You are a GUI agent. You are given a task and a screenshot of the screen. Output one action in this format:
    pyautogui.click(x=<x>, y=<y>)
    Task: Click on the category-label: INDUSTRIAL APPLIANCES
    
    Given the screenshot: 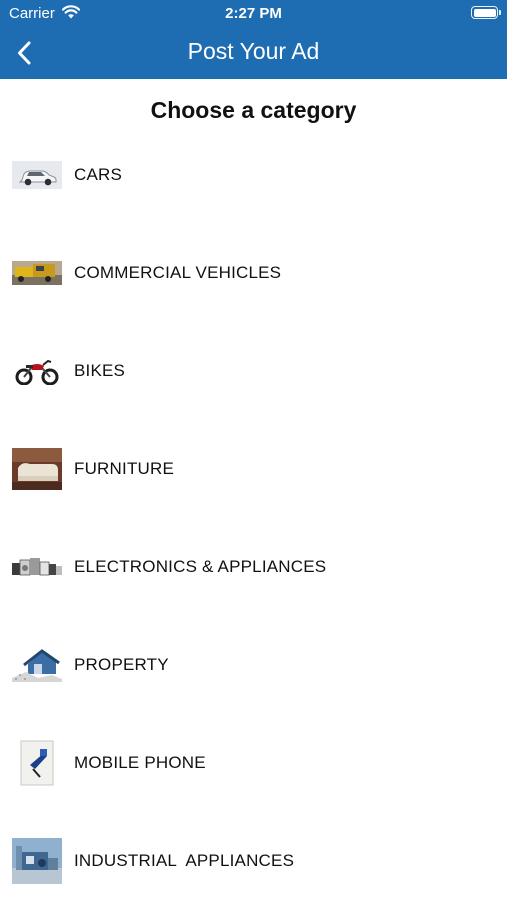 What is the action you would take?
    pyautogui.click(x=184, y=860)
    